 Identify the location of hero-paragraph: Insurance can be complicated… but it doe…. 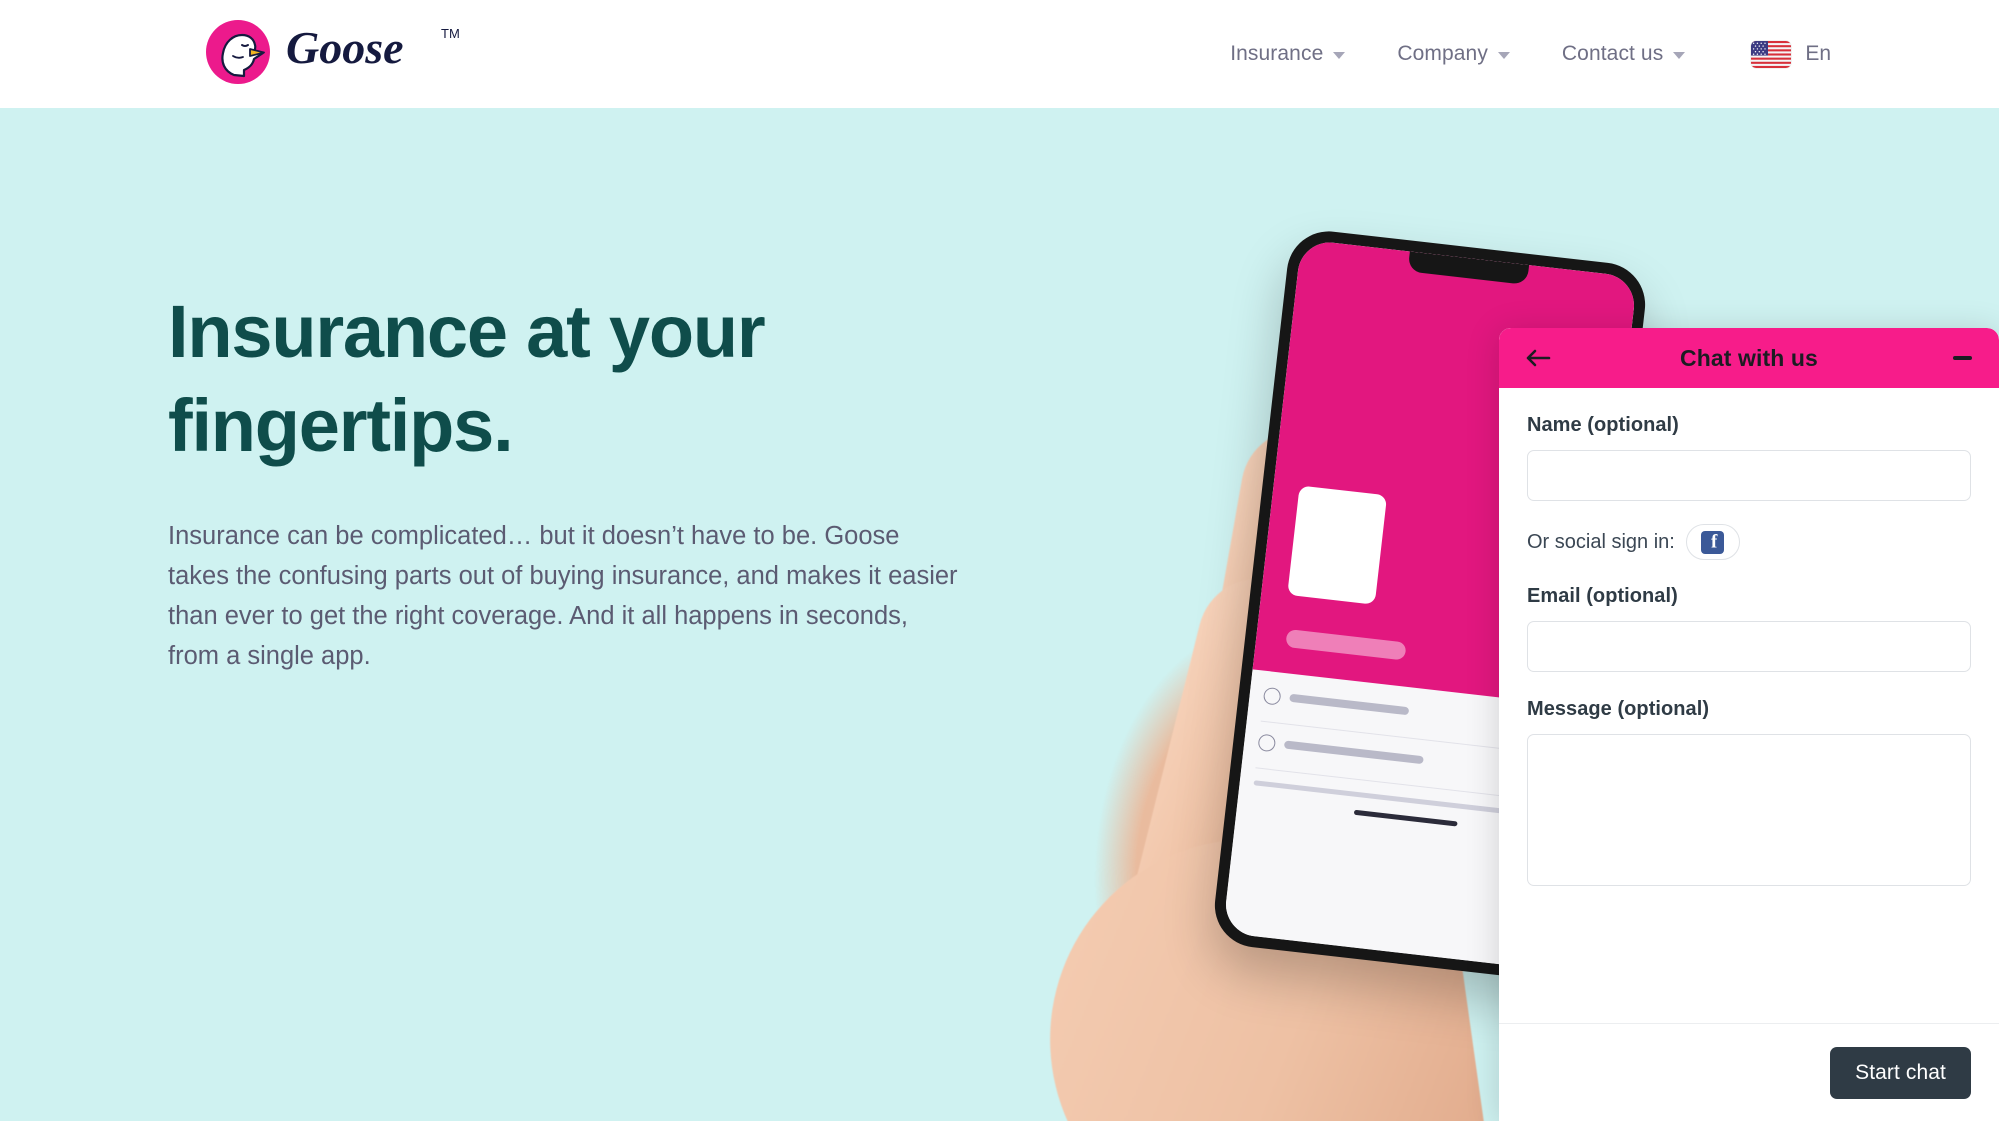
(563, 596).